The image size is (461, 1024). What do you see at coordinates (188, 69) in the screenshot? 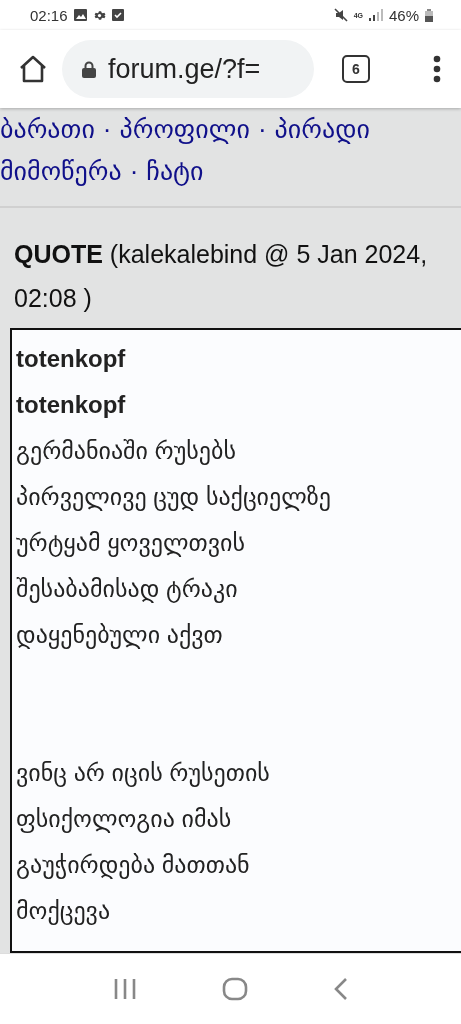
I see `address-bar: forum.ge/?f=` at bounding box center [188, 69].